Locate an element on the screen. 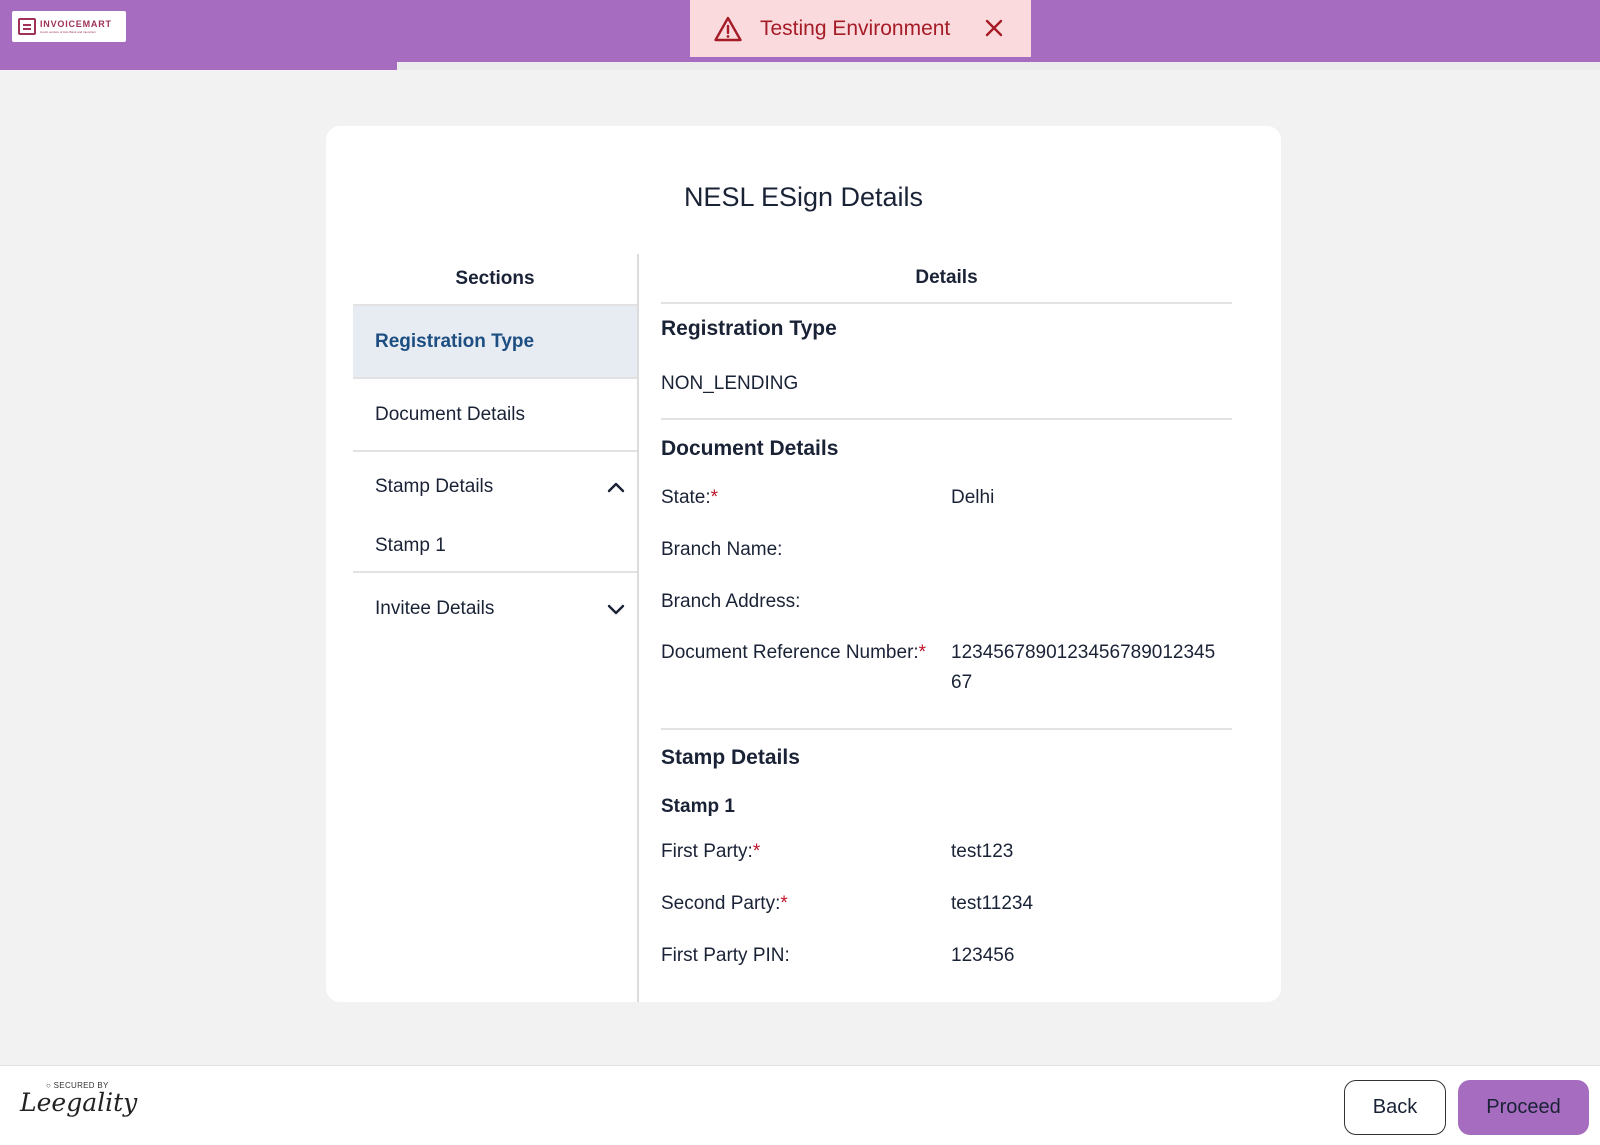 The height and width of the screenshot is (1145, 1600). first-party-pin-row: First Party PIN: 123456 is located at coordinates (946, 956).